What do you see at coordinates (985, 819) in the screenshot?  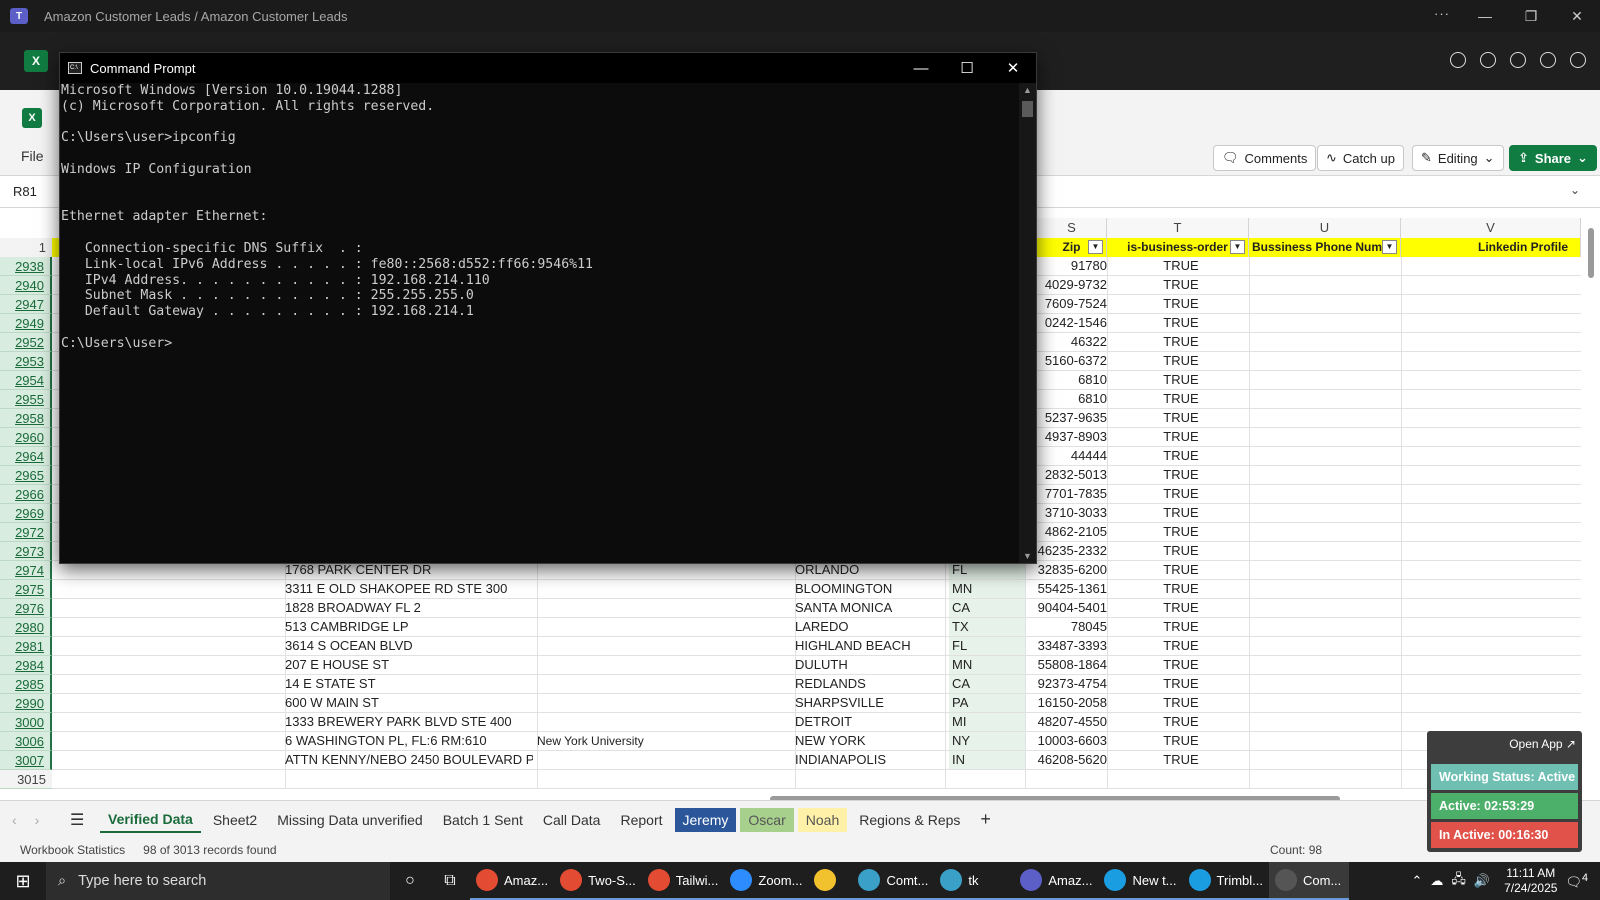 I see `add-sheet-button: +` at bounding box center [985, 819].